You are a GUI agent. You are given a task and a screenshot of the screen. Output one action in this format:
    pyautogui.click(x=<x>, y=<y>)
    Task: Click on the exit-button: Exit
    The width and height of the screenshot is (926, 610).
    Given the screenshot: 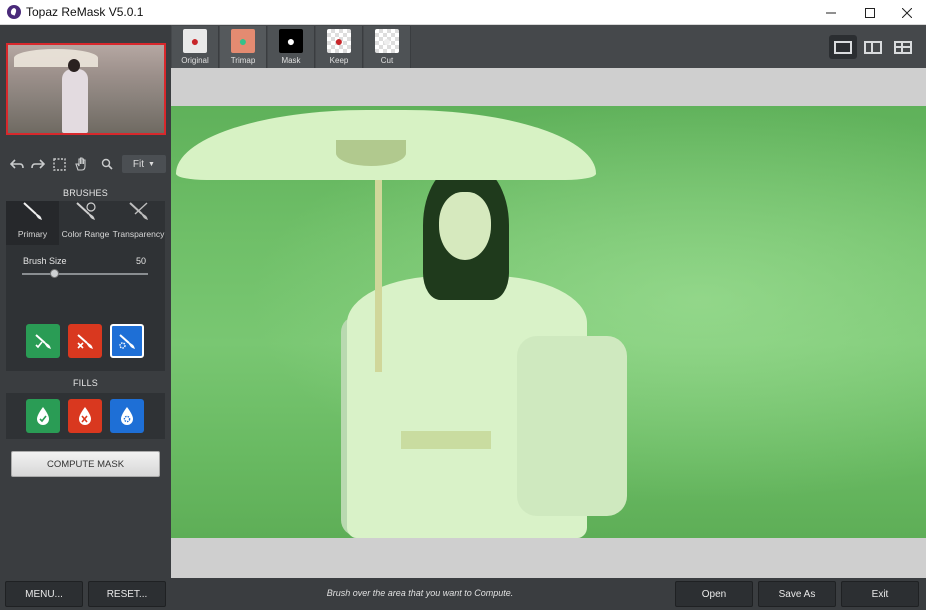 What is the action you would take?
    pyautogui.click(x=880, y=594)
    